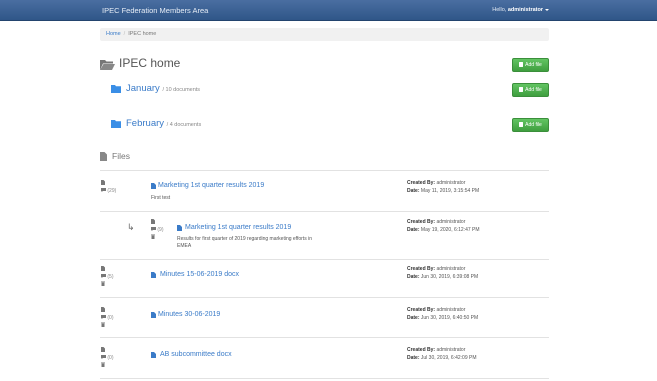 This screenshot has width=657, height=381. What do you see at coordinates (449, 317) in the screenshot?
I see `date-value: Jun 30, 2019, 6:40:50 PM` at bounding box center [449, 317].